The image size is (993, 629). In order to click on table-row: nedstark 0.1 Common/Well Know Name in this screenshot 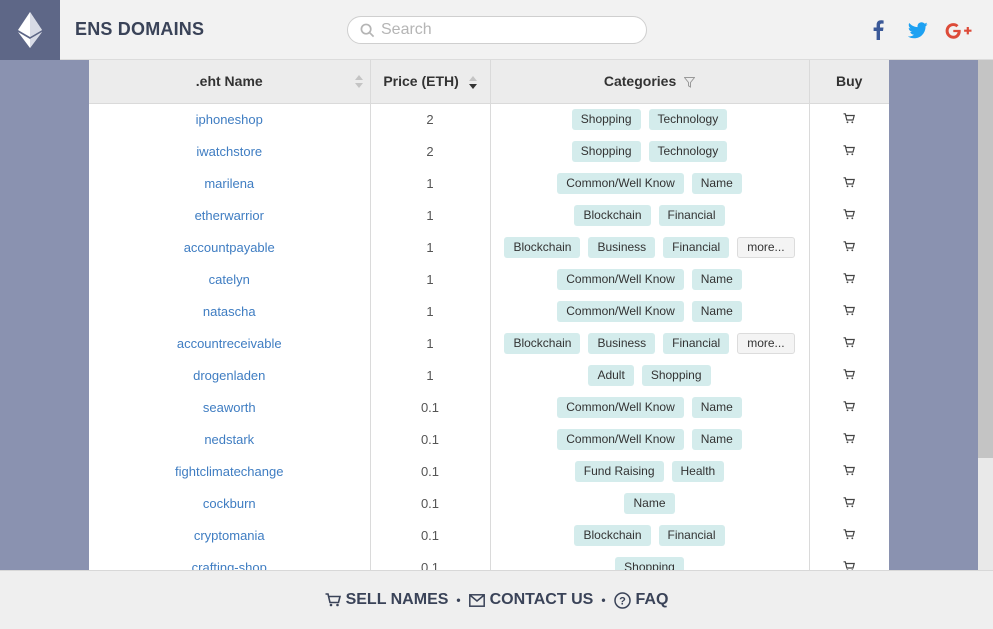, I will do `click(489, 439)`.